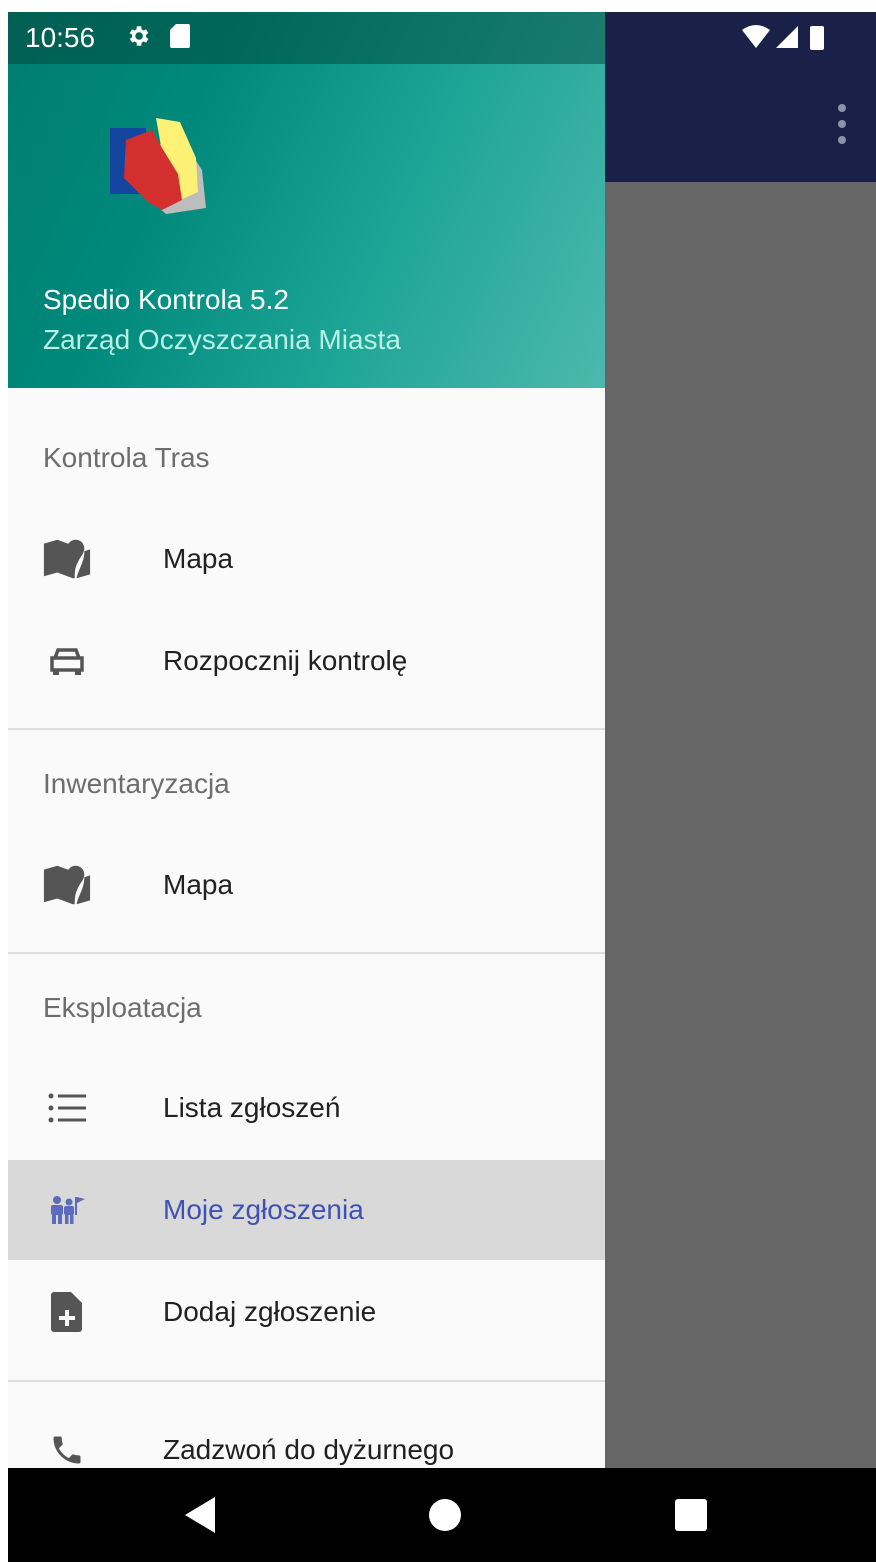  Describe the element at coordinates (270, 1311) in the screenshot. I see `menu-item-label: Dodaj zgłoszenie` at that location.